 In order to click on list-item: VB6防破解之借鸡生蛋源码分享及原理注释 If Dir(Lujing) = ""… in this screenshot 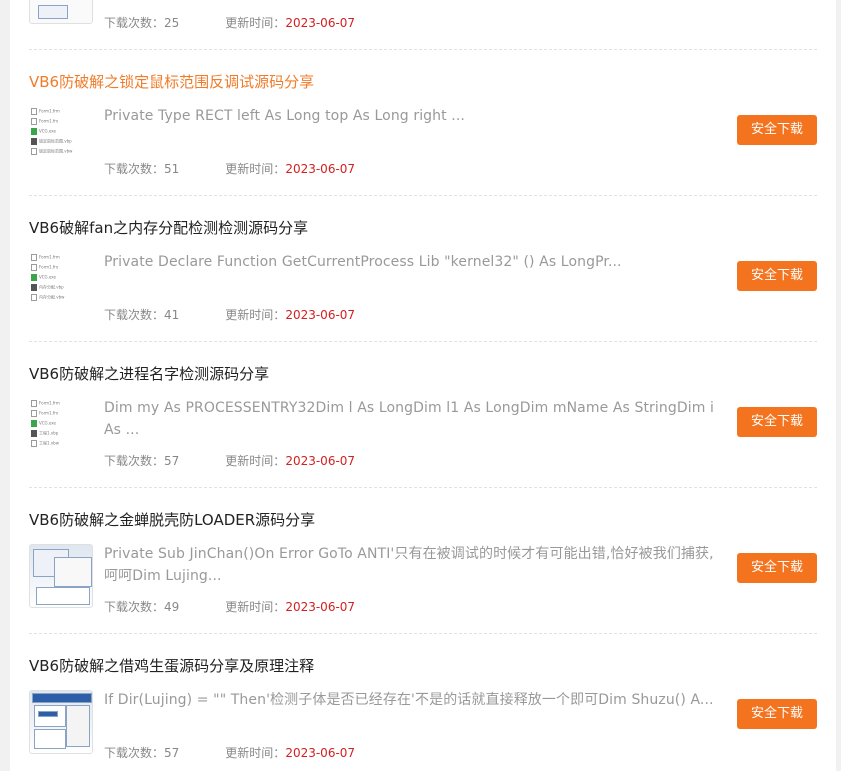, I will do `click(423, 711)`.